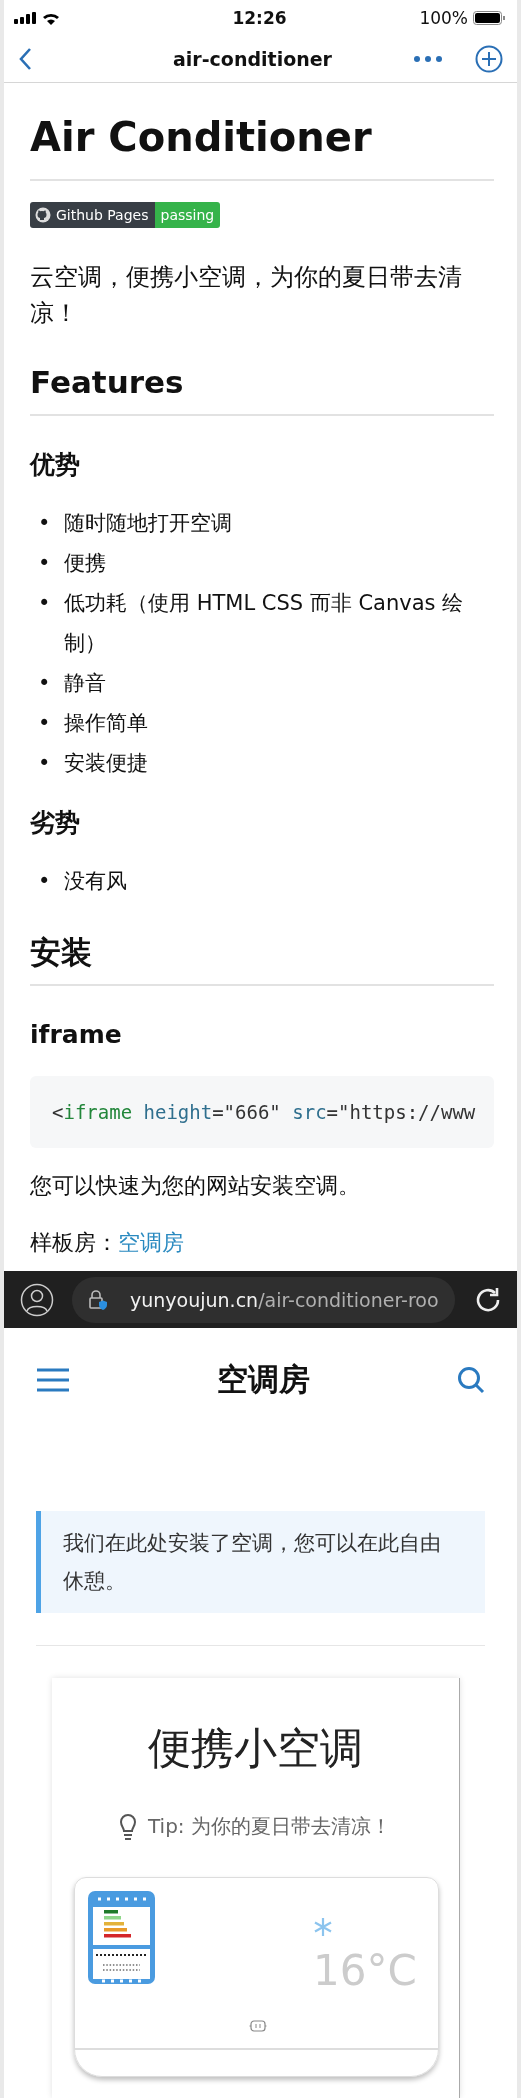  I want to click on subsection-heading: iframe, so click(76, 1035).